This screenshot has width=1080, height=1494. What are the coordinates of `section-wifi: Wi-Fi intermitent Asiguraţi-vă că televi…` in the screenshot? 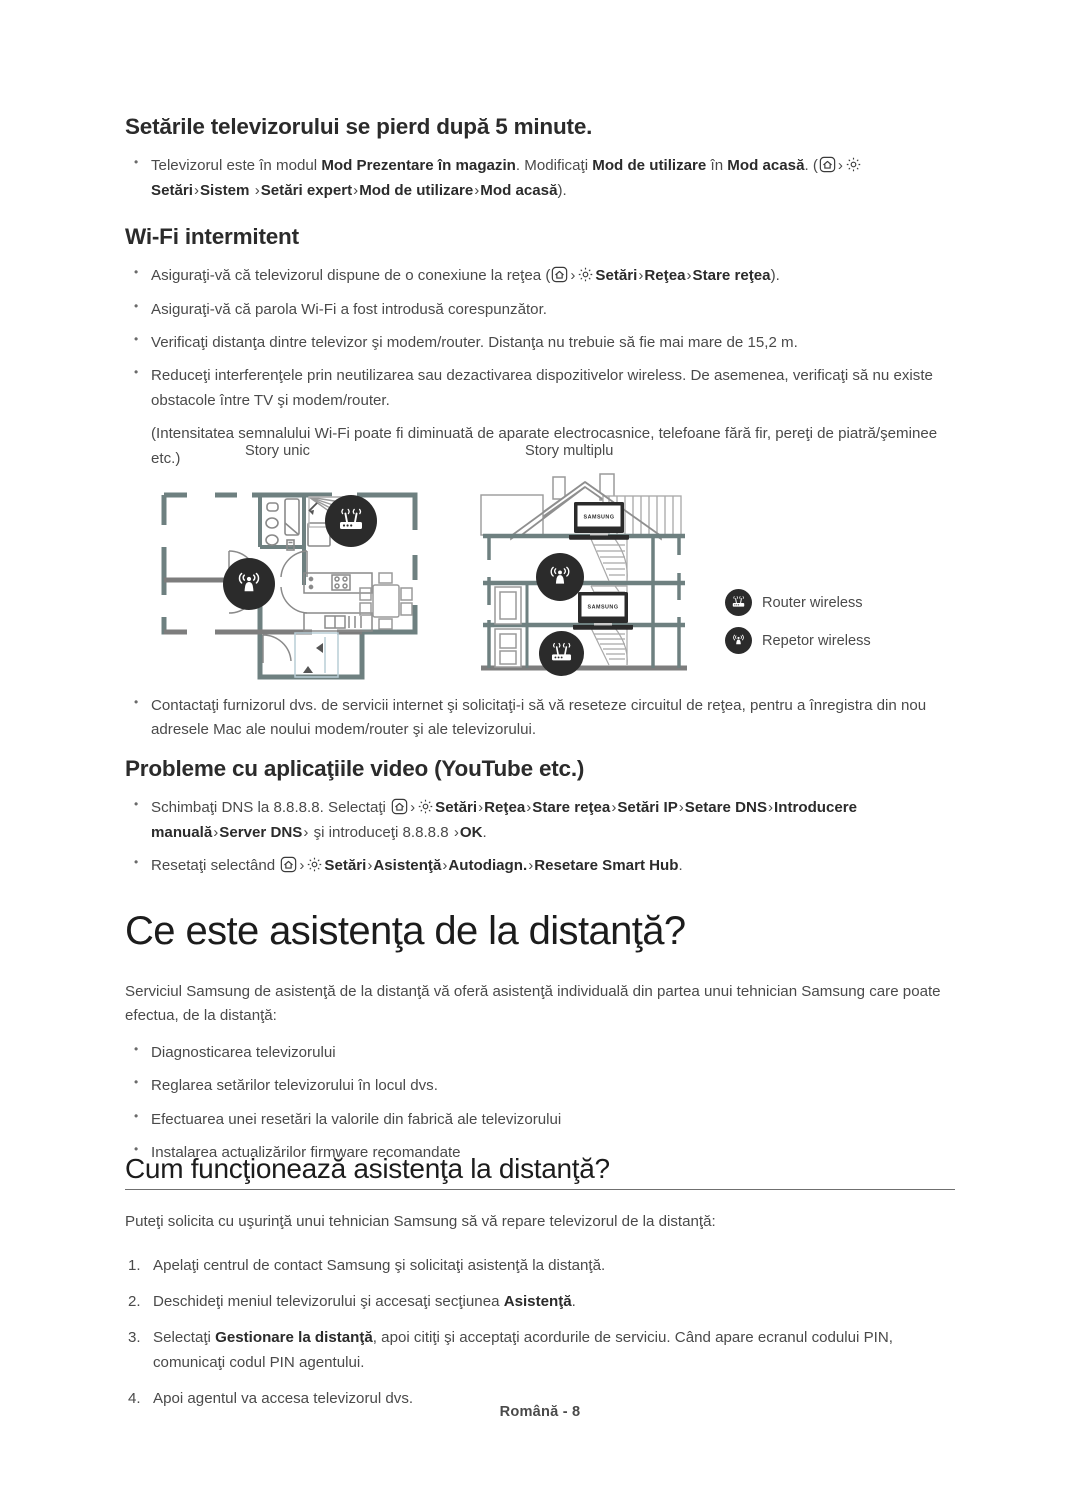 It's located at (540, 347).